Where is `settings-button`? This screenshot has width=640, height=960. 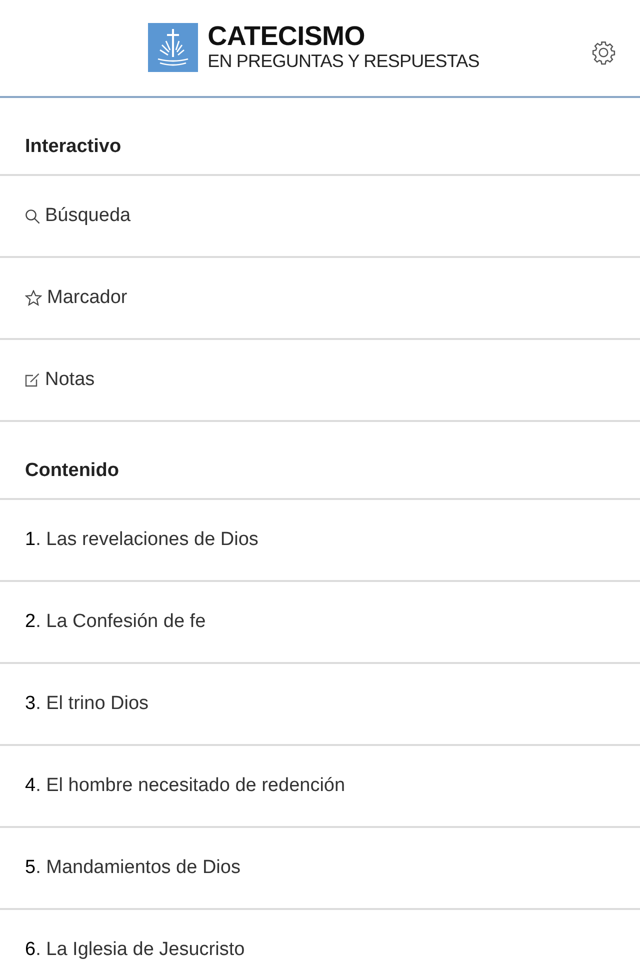
settings-button is located at coordinates (603, 52).